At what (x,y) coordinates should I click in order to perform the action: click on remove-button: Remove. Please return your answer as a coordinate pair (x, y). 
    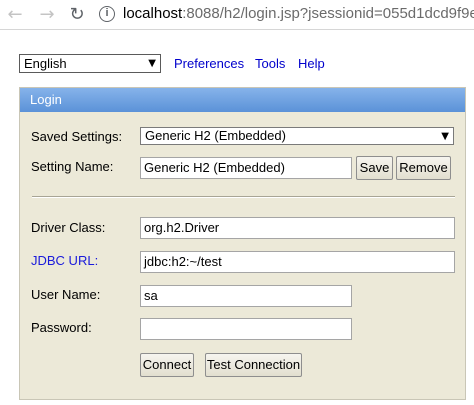
    Looking at the image, I should click on (423, 168).